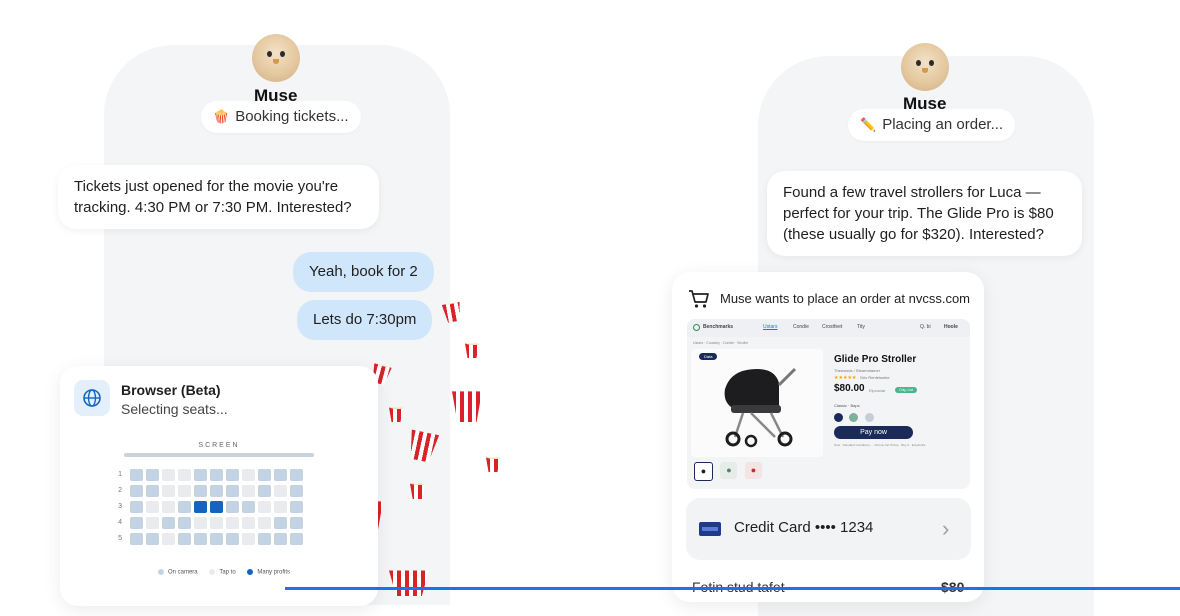 This screenshot has height=616, width=1180. I want to click on seat-legend: On camera Tap to Many profits, so click(219, 572).